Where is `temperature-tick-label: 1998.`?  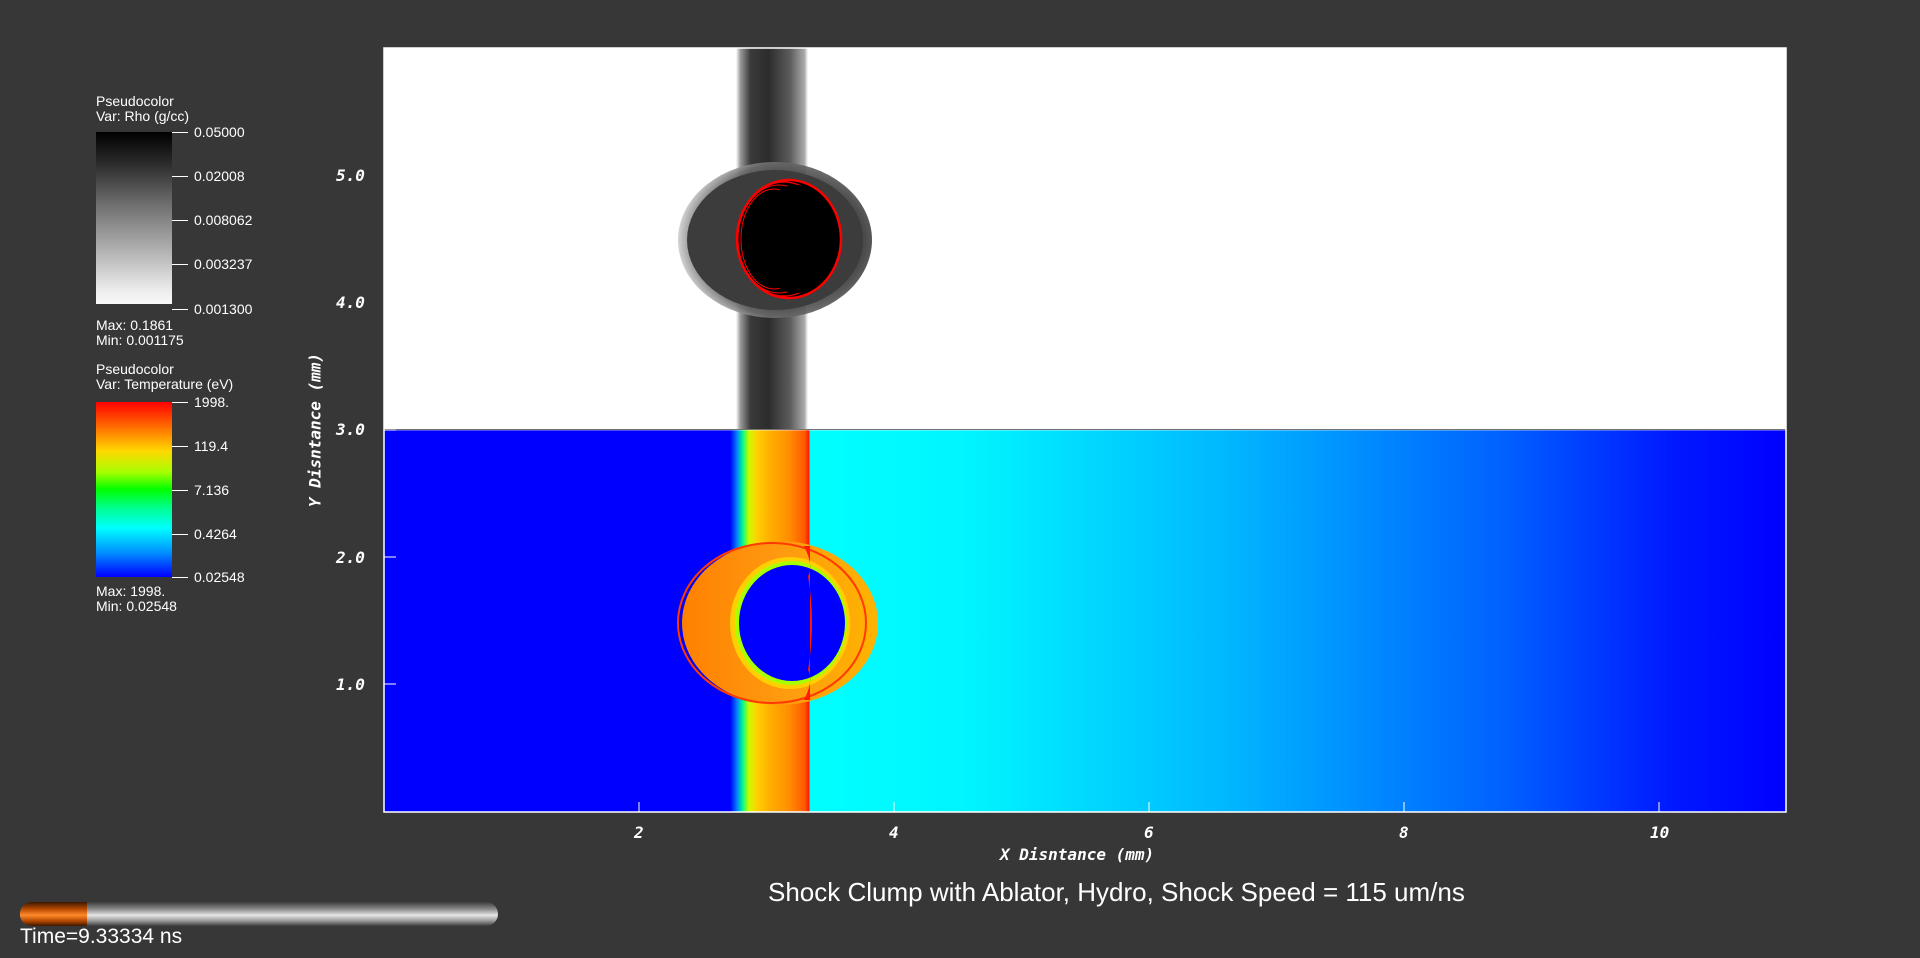 temperature-tick-label: 1998. is located at coordinates (212, 402).